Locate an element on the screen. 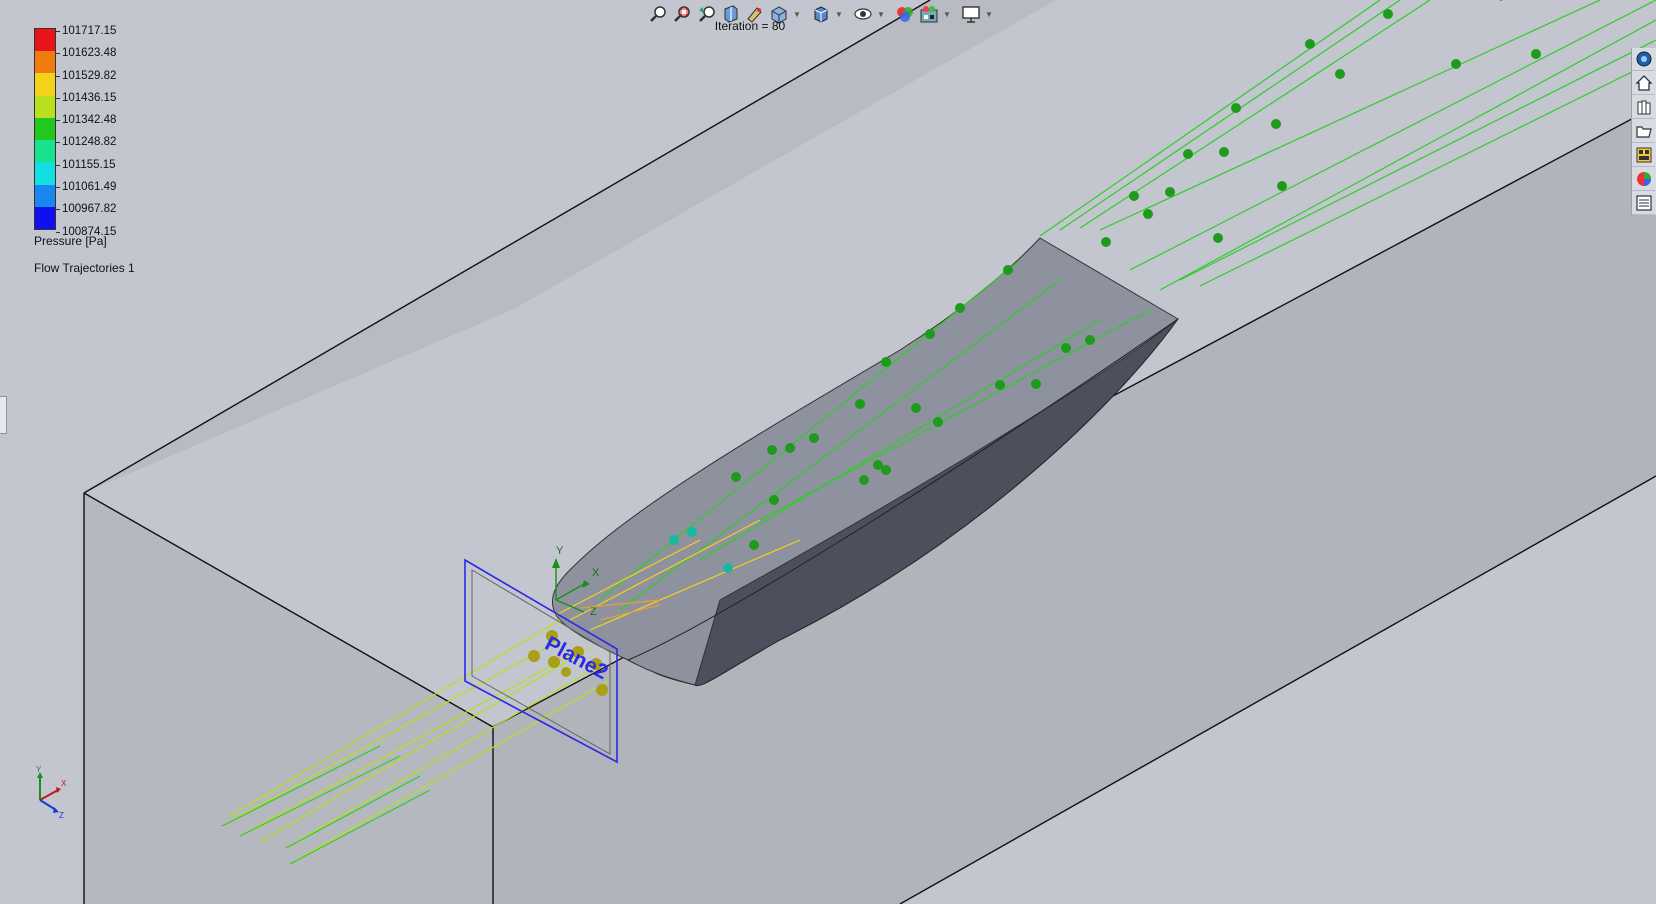  zoom-to-area-button is located at coordinates (683, 14).